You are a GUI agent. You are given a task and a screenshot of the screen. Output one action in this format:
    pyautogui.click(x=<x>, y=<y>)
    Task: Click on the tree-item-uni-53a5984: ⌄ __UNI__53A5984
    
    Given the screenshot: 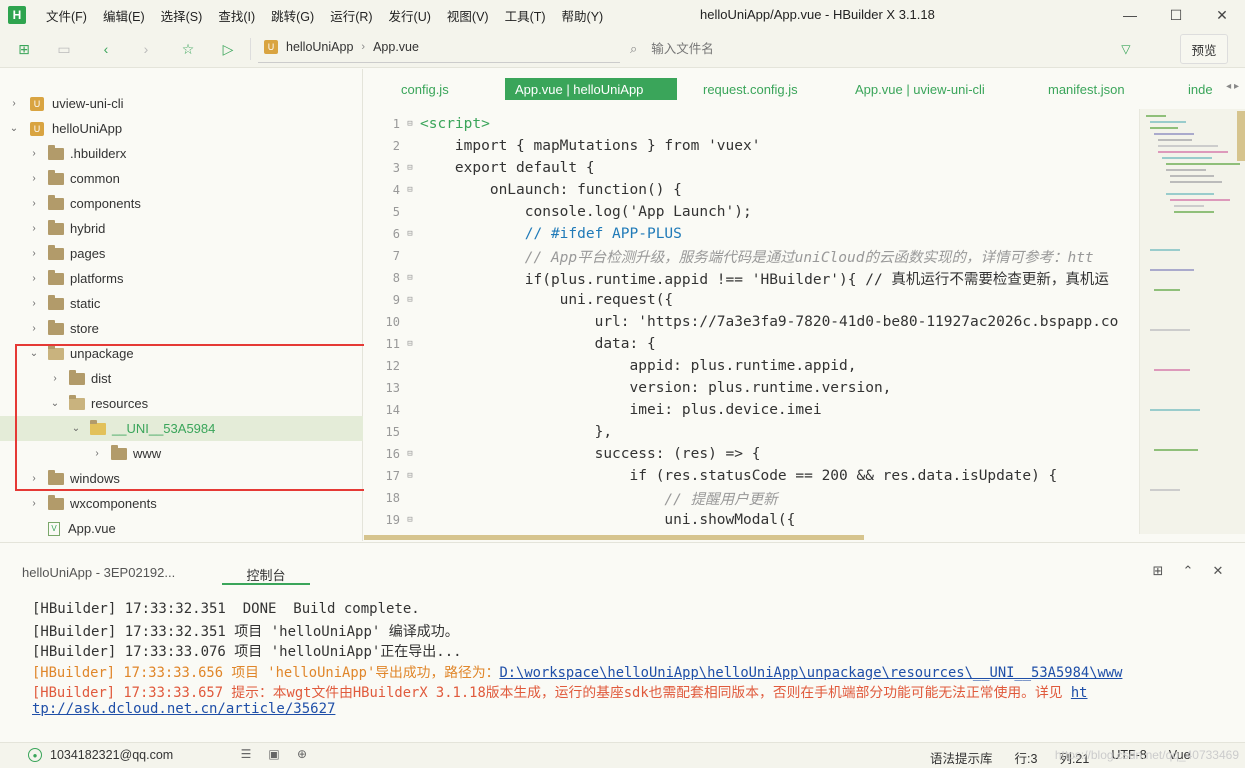 What is the action you would take?
    pyautogui.click(x=181, y=428)
    